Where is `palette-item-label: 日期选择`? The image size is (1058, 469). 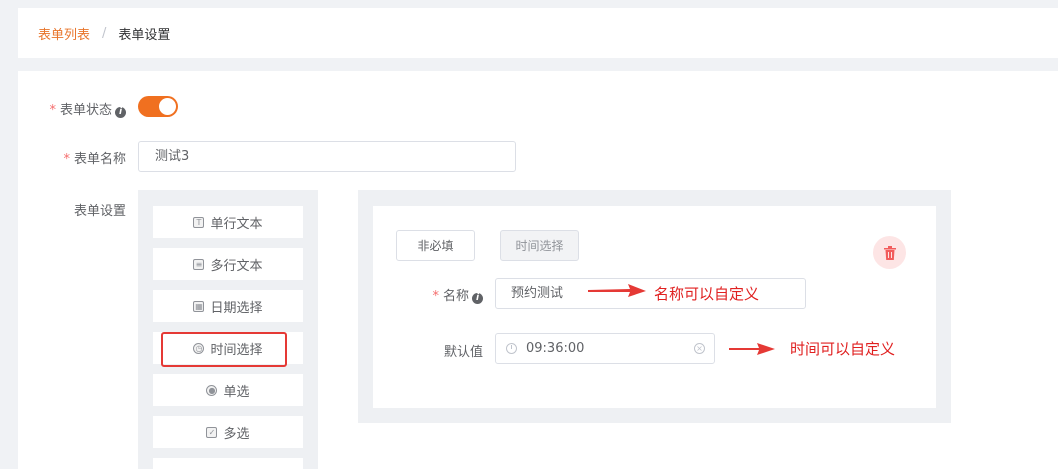
palette-item-label: 日期选择 is located at coordinates (236, 308).